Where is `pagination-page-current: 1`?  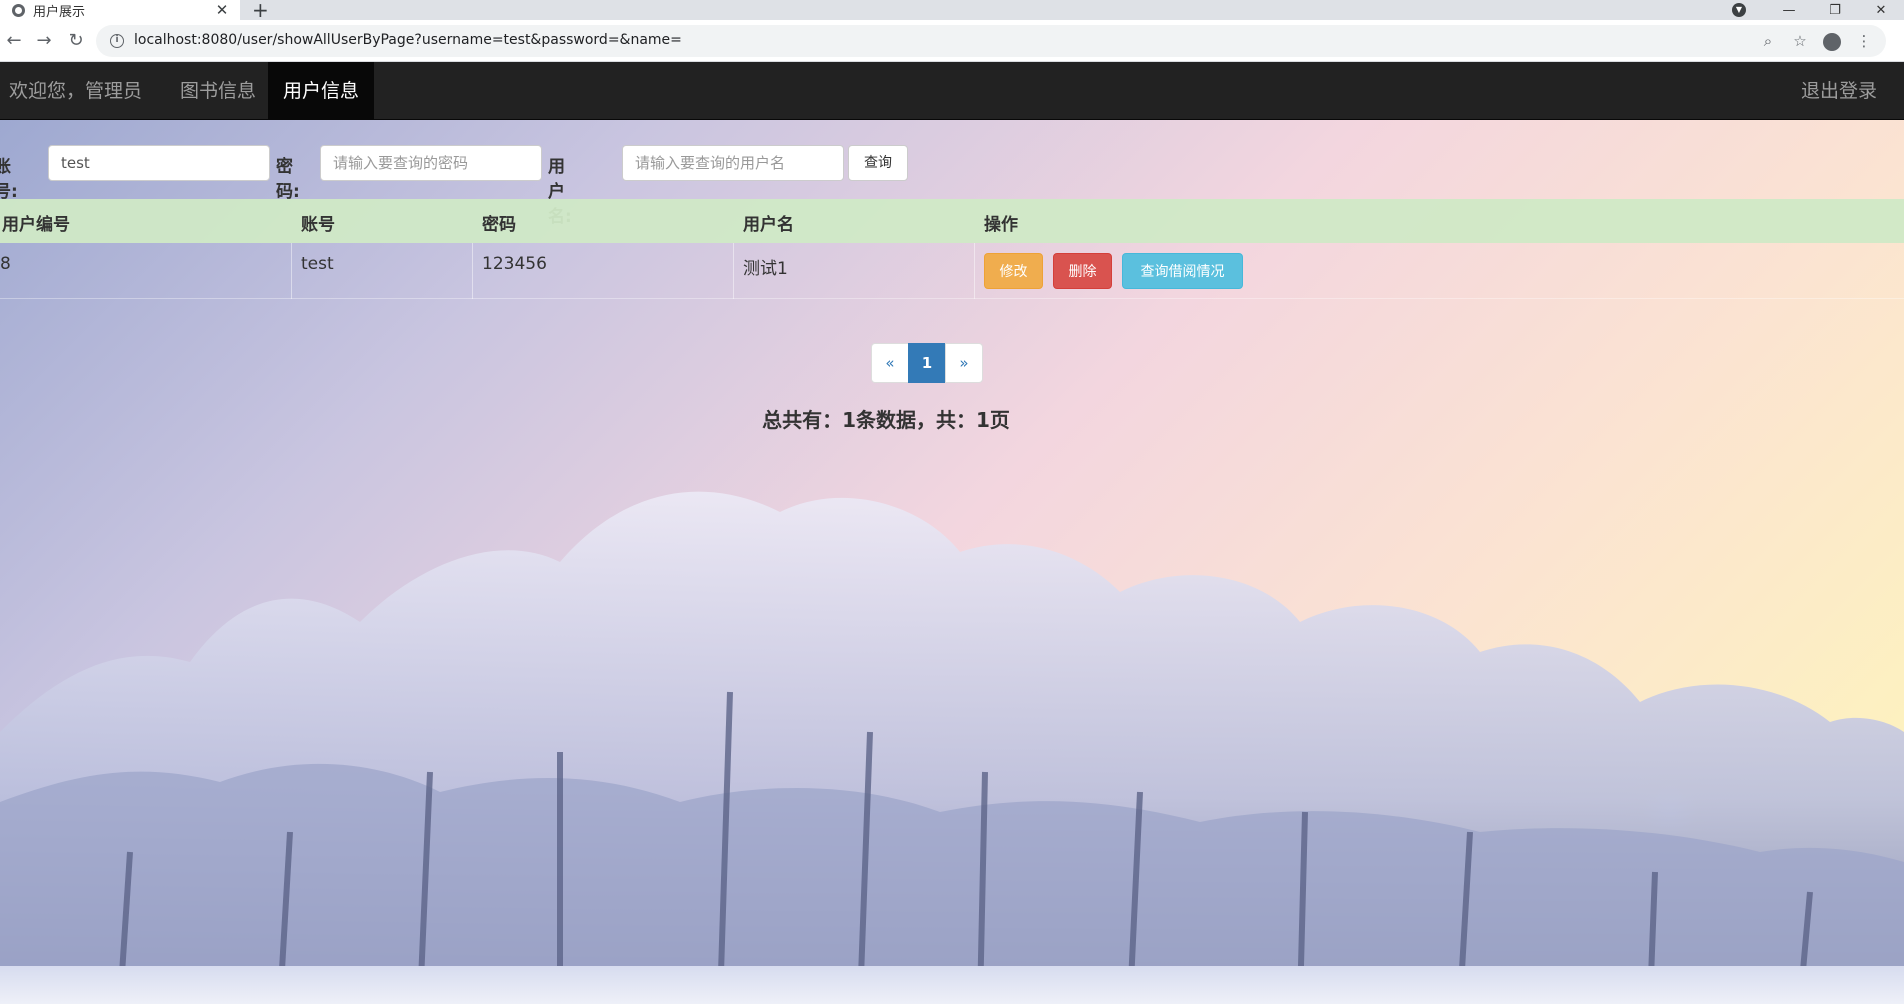
pagination-page-current: 1 is located at coordinates (927, 363).